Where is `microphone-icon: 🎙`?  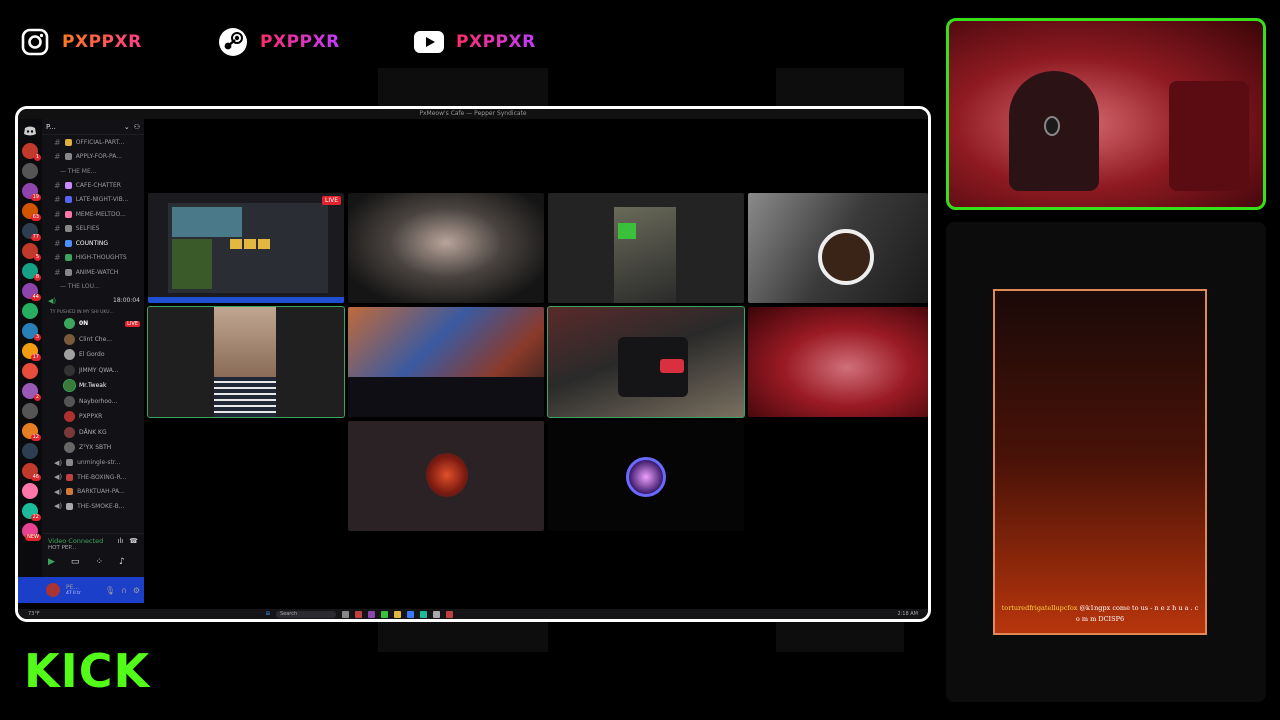
microphone-icon: 🎙 is located at coordinates (110, 590).